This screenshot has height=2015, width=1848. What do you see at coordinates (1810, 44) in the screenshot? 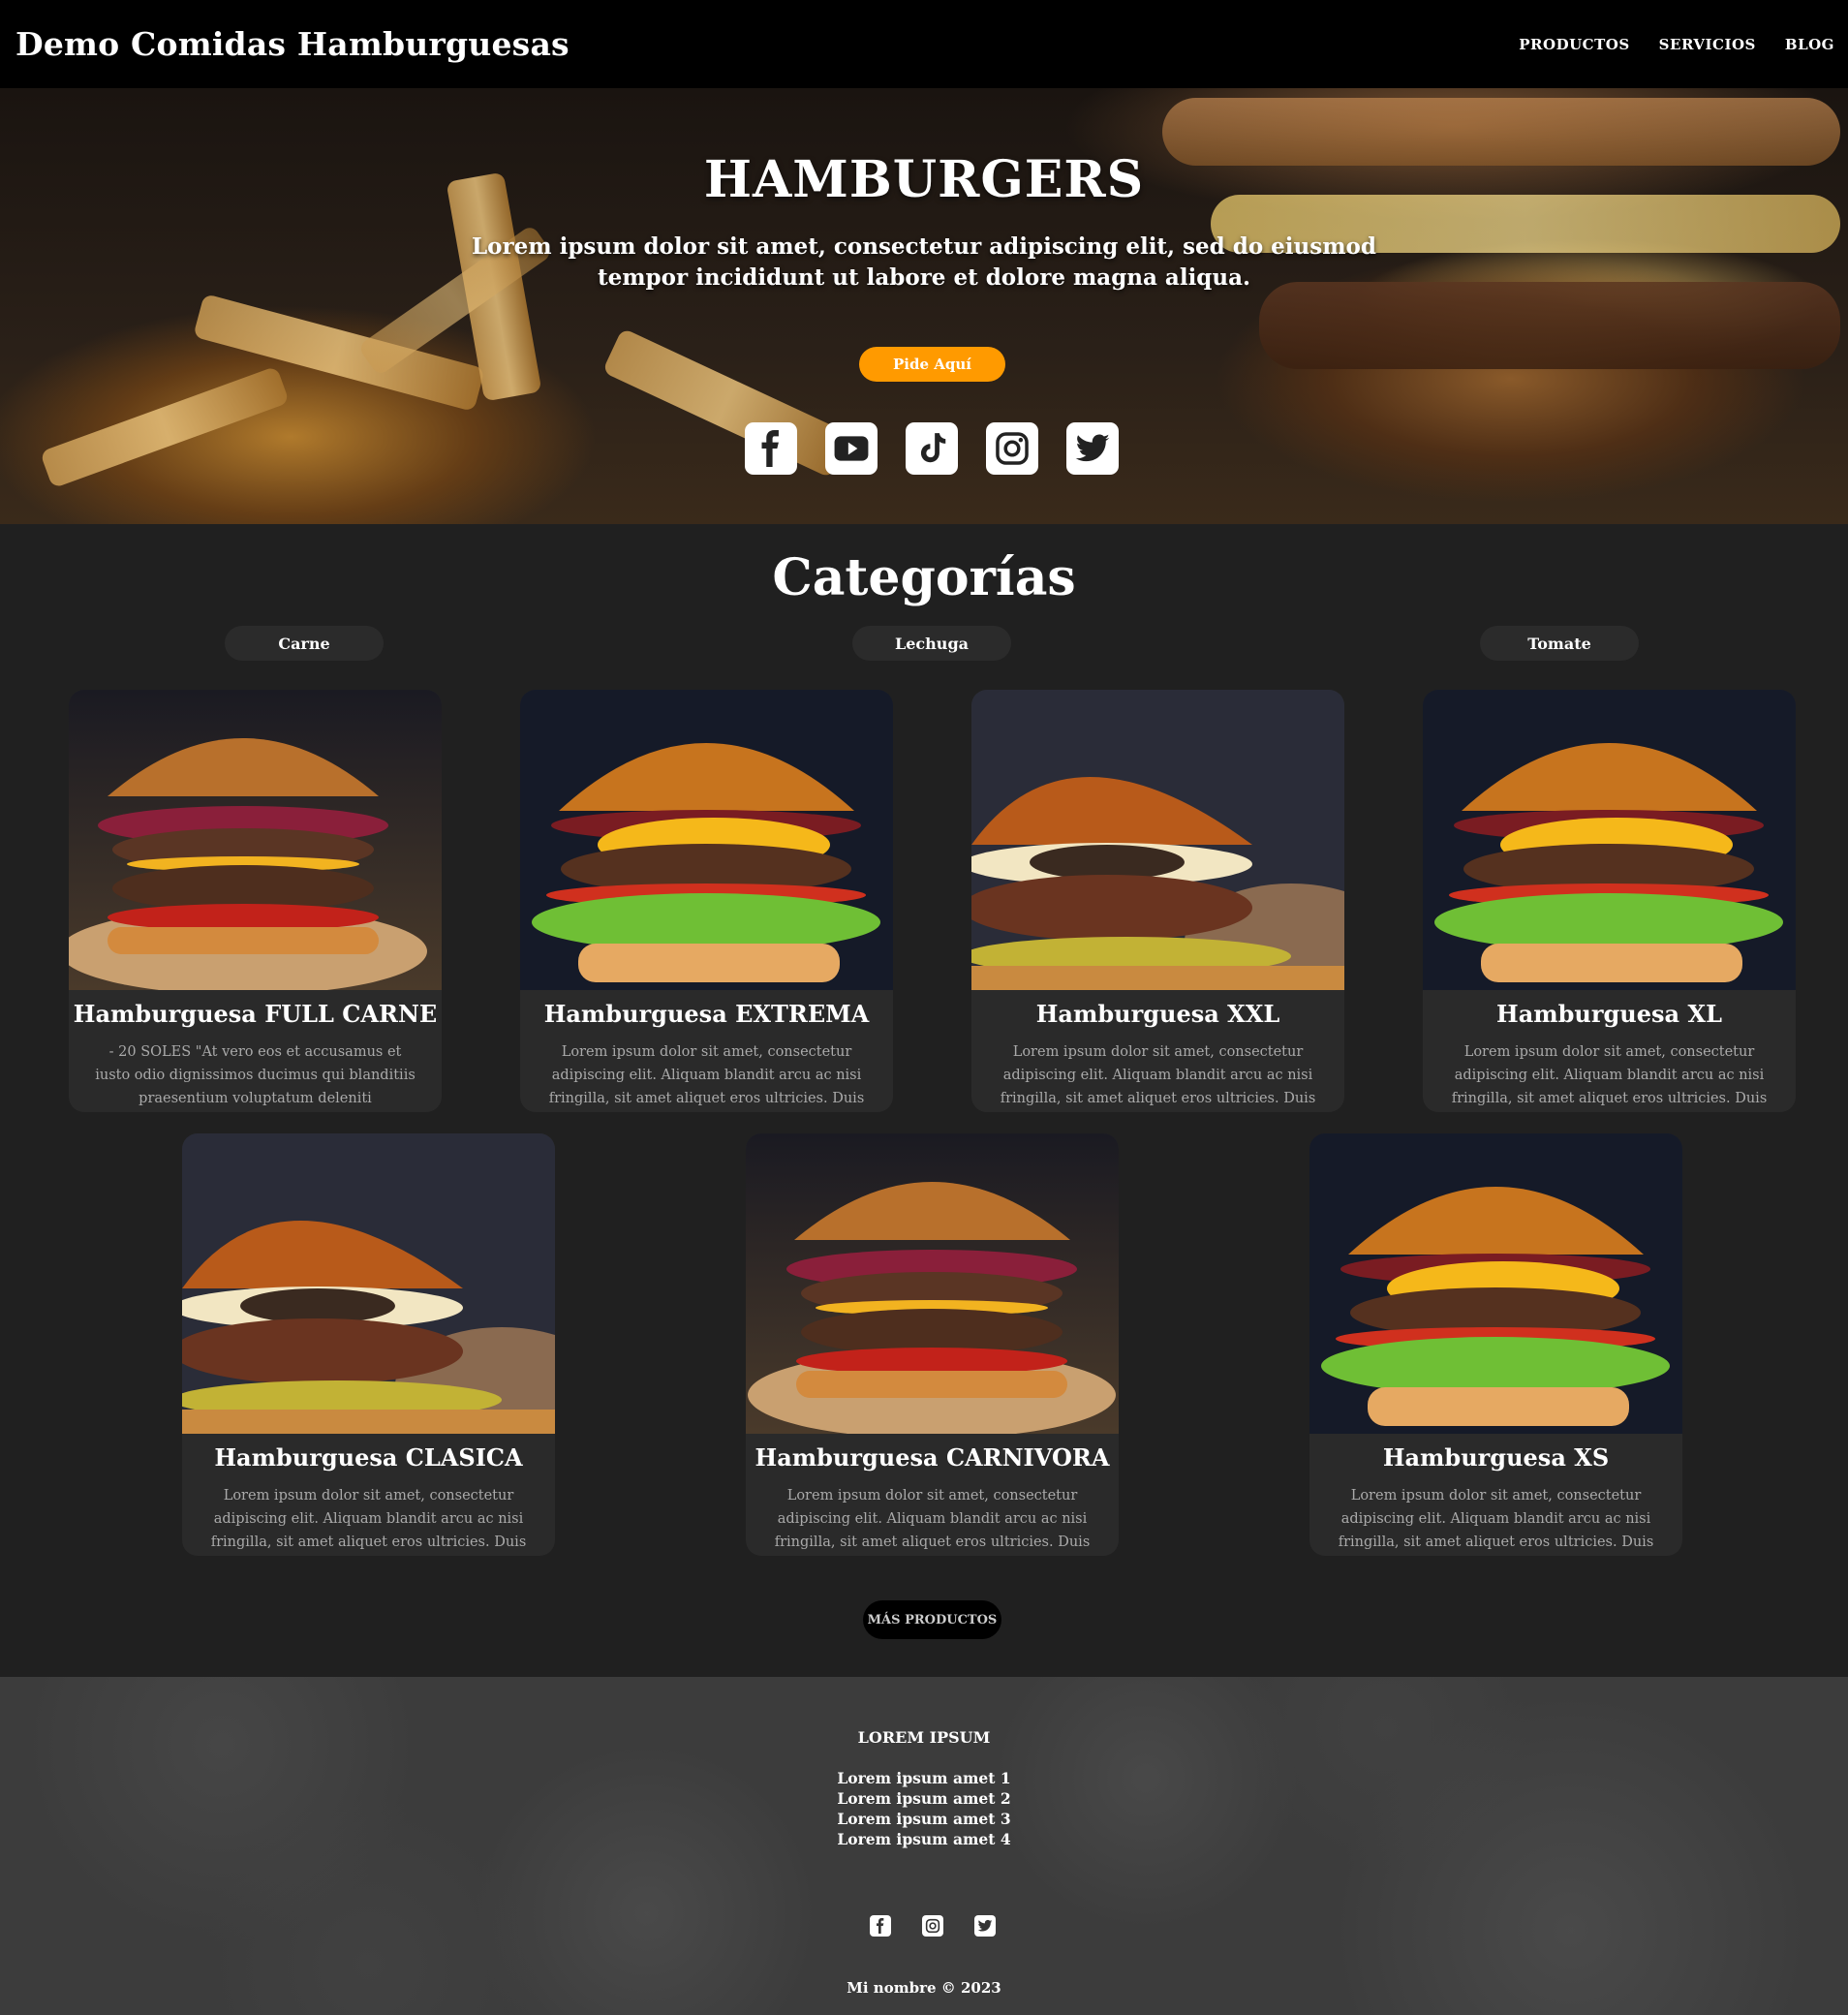
I see `nav-link-blog: BLOG` at bounding box center [1810, 44].